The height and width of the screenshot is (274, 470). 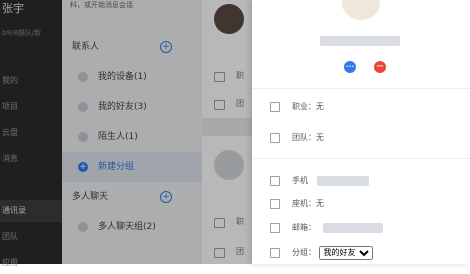 I want to click on nav-item-projects: 项目, so click(x=31, y=107).